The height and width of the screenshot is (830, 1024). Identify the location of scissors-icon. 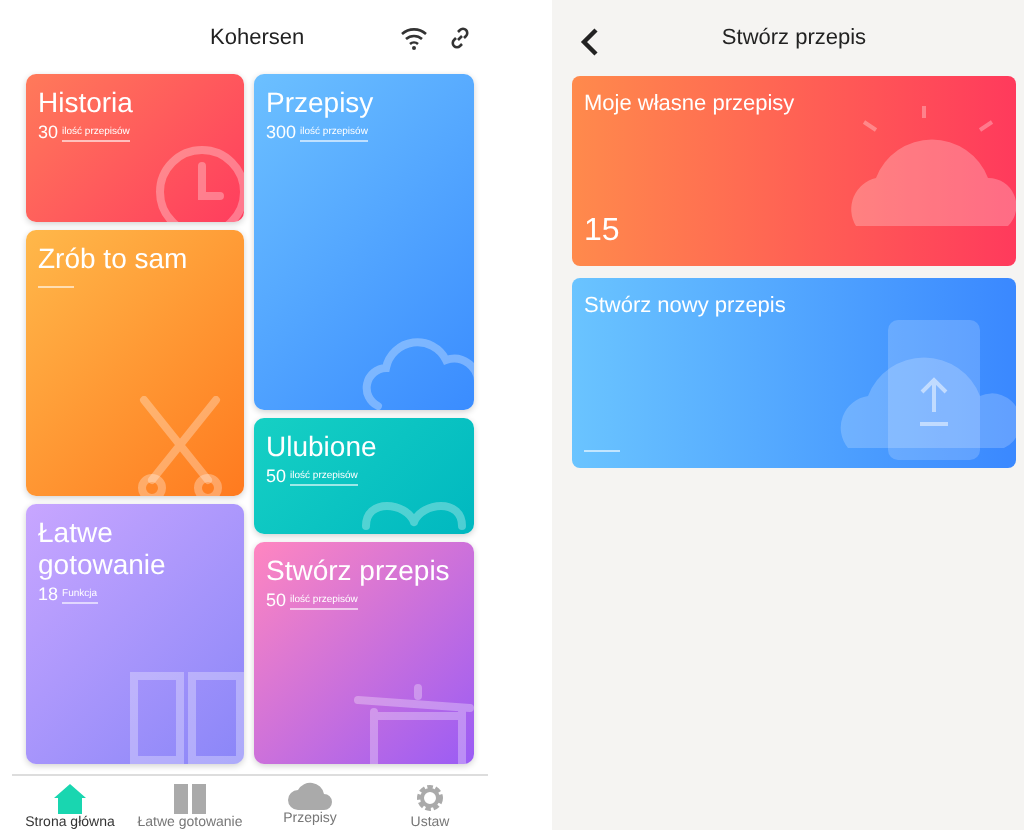
(180, 446).